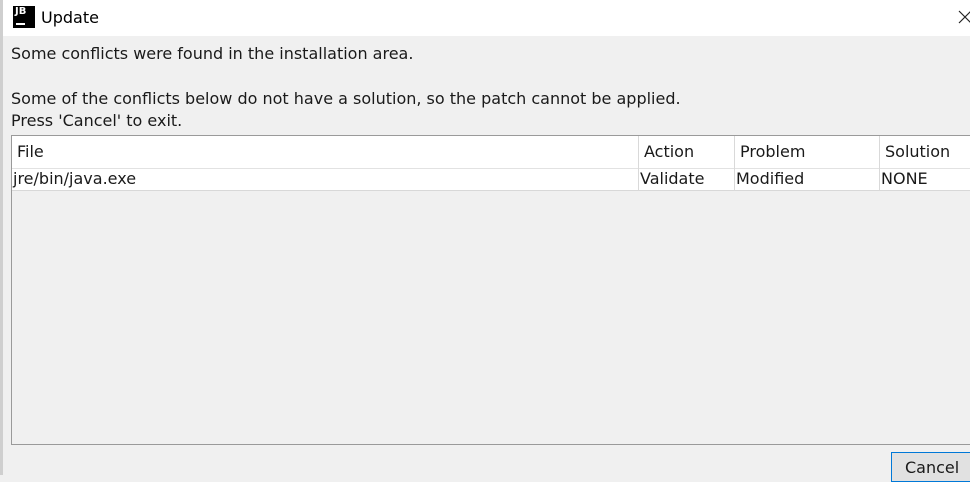 Image resolution: width=970 pixels, height=482 pixels. Describe the element at coordinates (930, 467) in the screenshot. I see `cancel-button: Cancel` at that location.